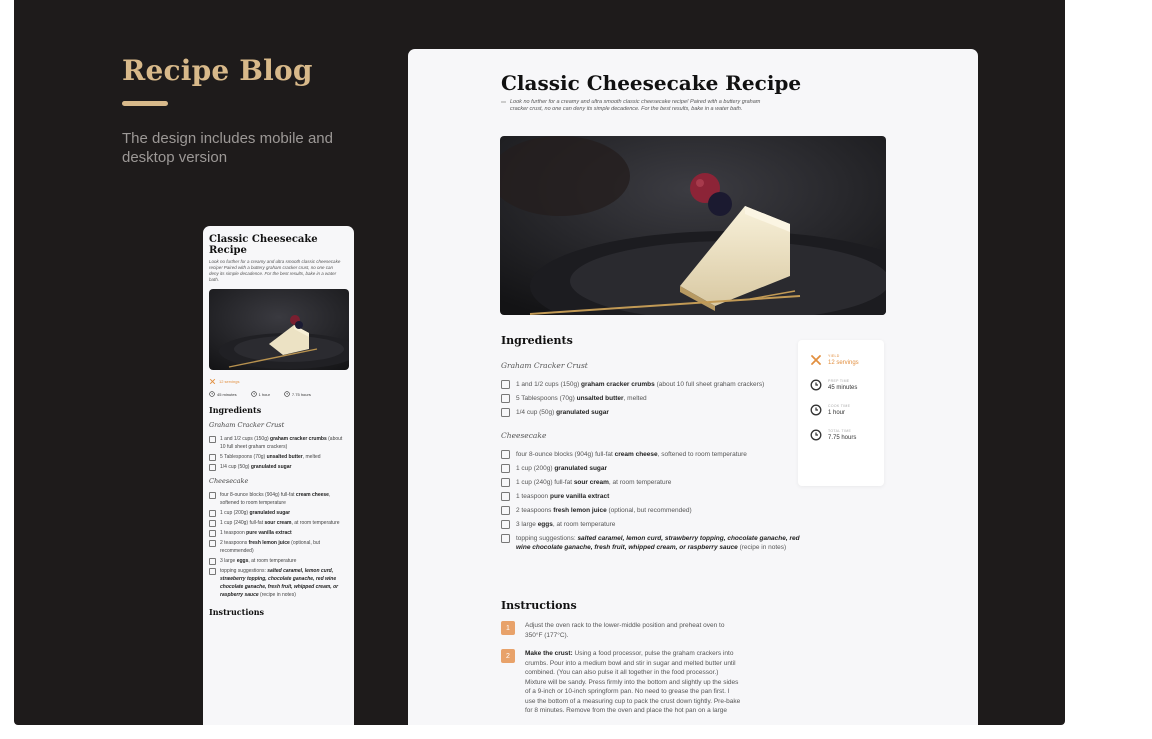  What do you see at coordinates (841, 360) in the screenshot?
I see `yield-stat: YIELD 12 servings` at bounding box center [841, 360].